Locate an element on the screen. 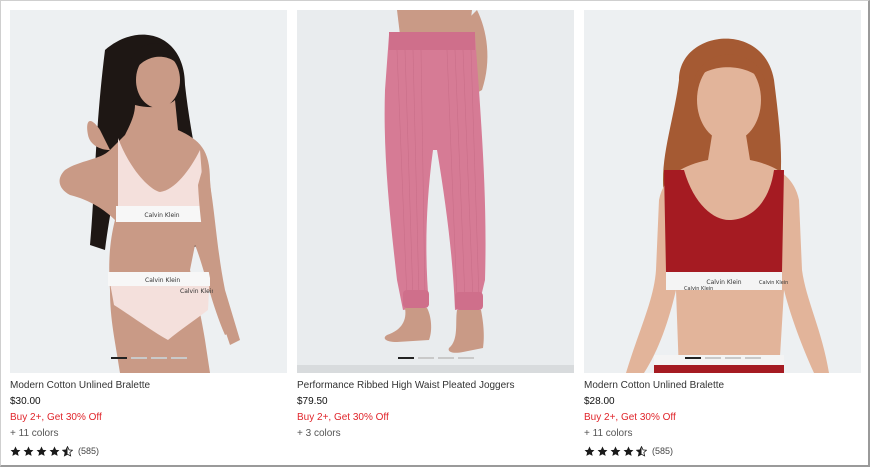 This screenshot has width=870, height=467. product-price: $79.50 is located at coordinates (312, 401).